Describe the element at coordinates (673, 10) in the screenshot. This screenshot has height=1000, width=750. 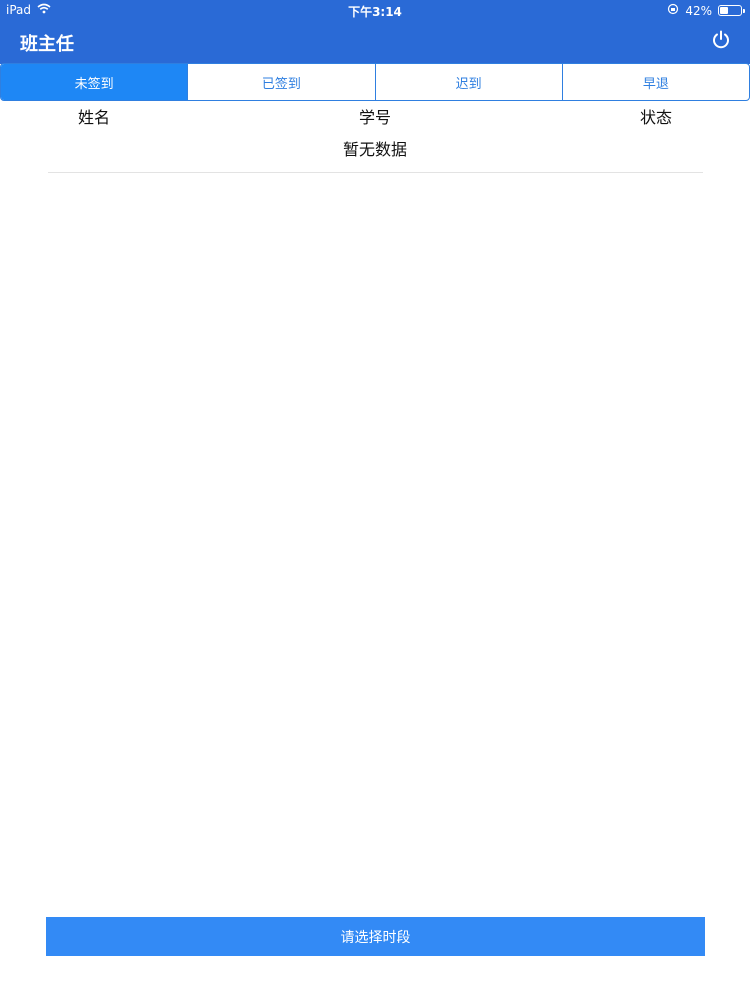
I see `orientation-lock-icon` at that location.